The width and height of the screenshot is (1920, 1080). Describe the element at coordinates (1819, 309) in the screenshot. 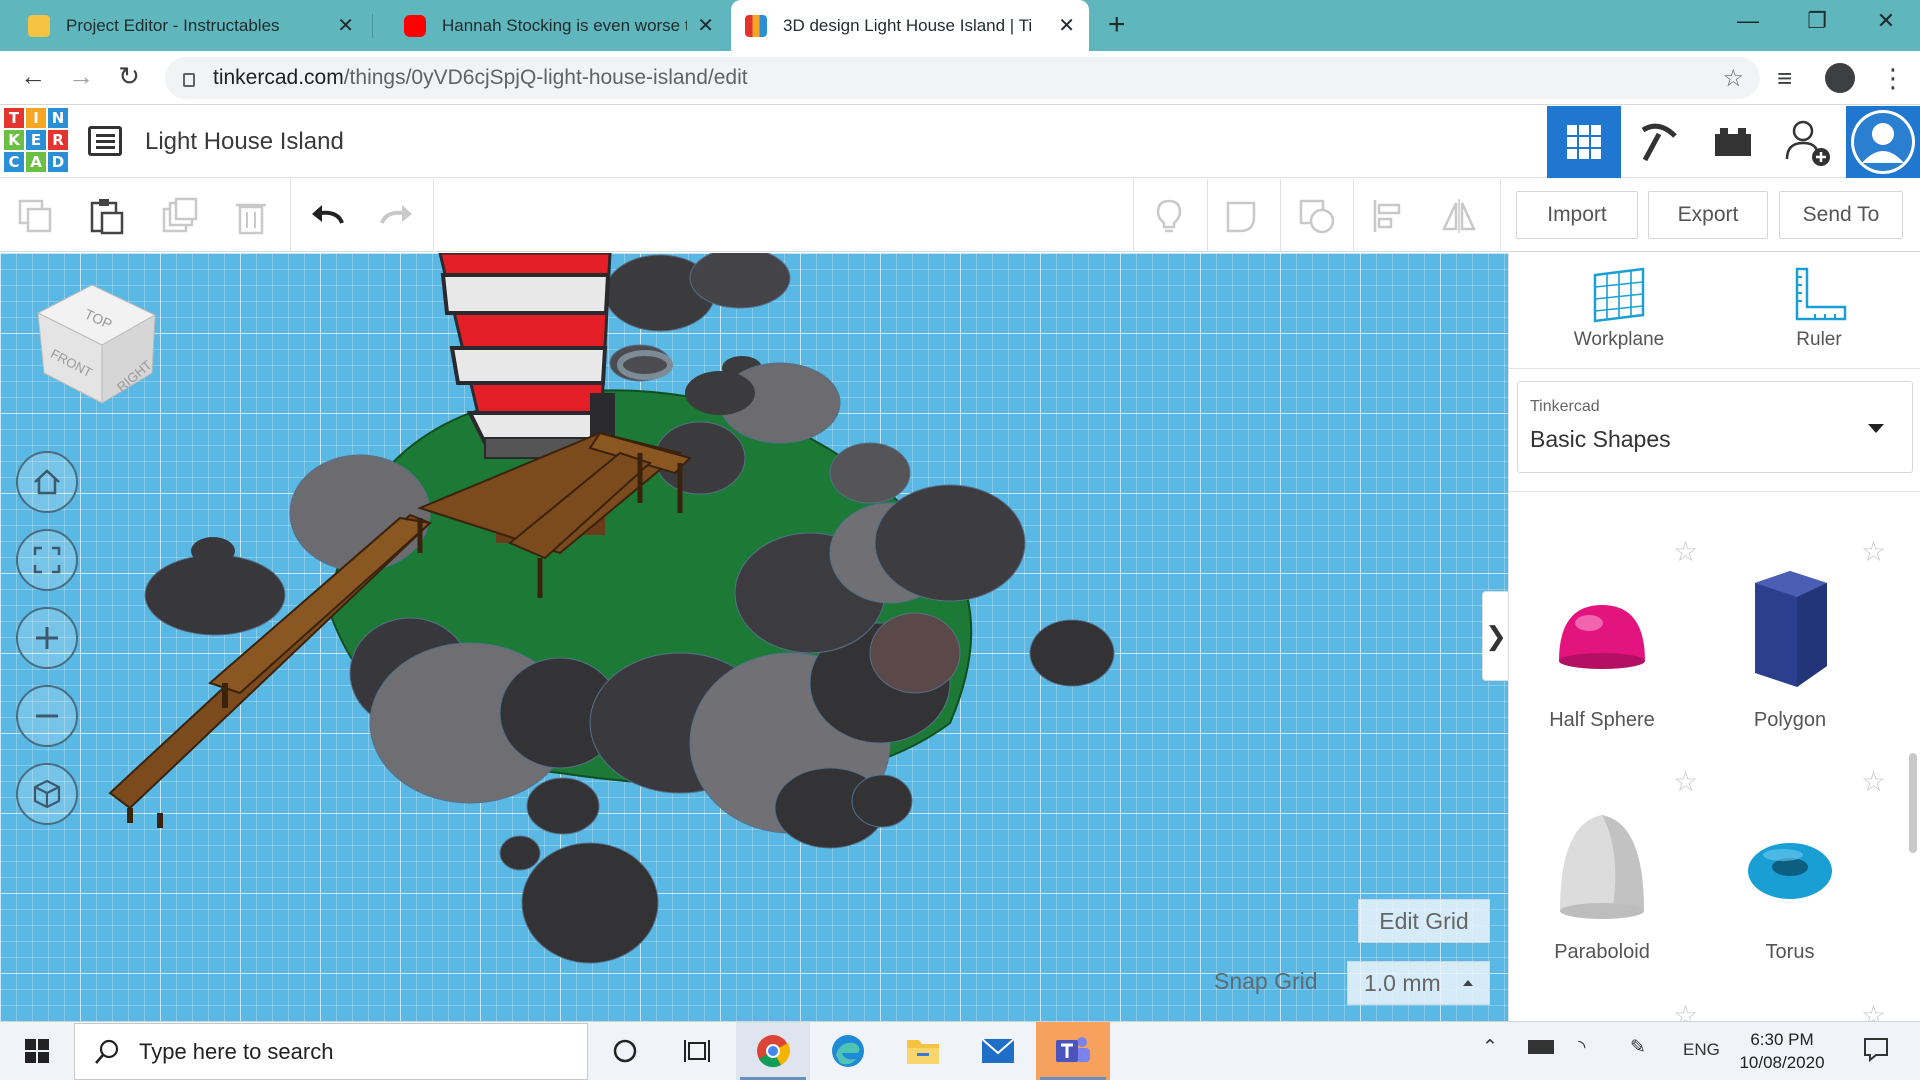

I see `ruler-tool: Ruler` at that location.